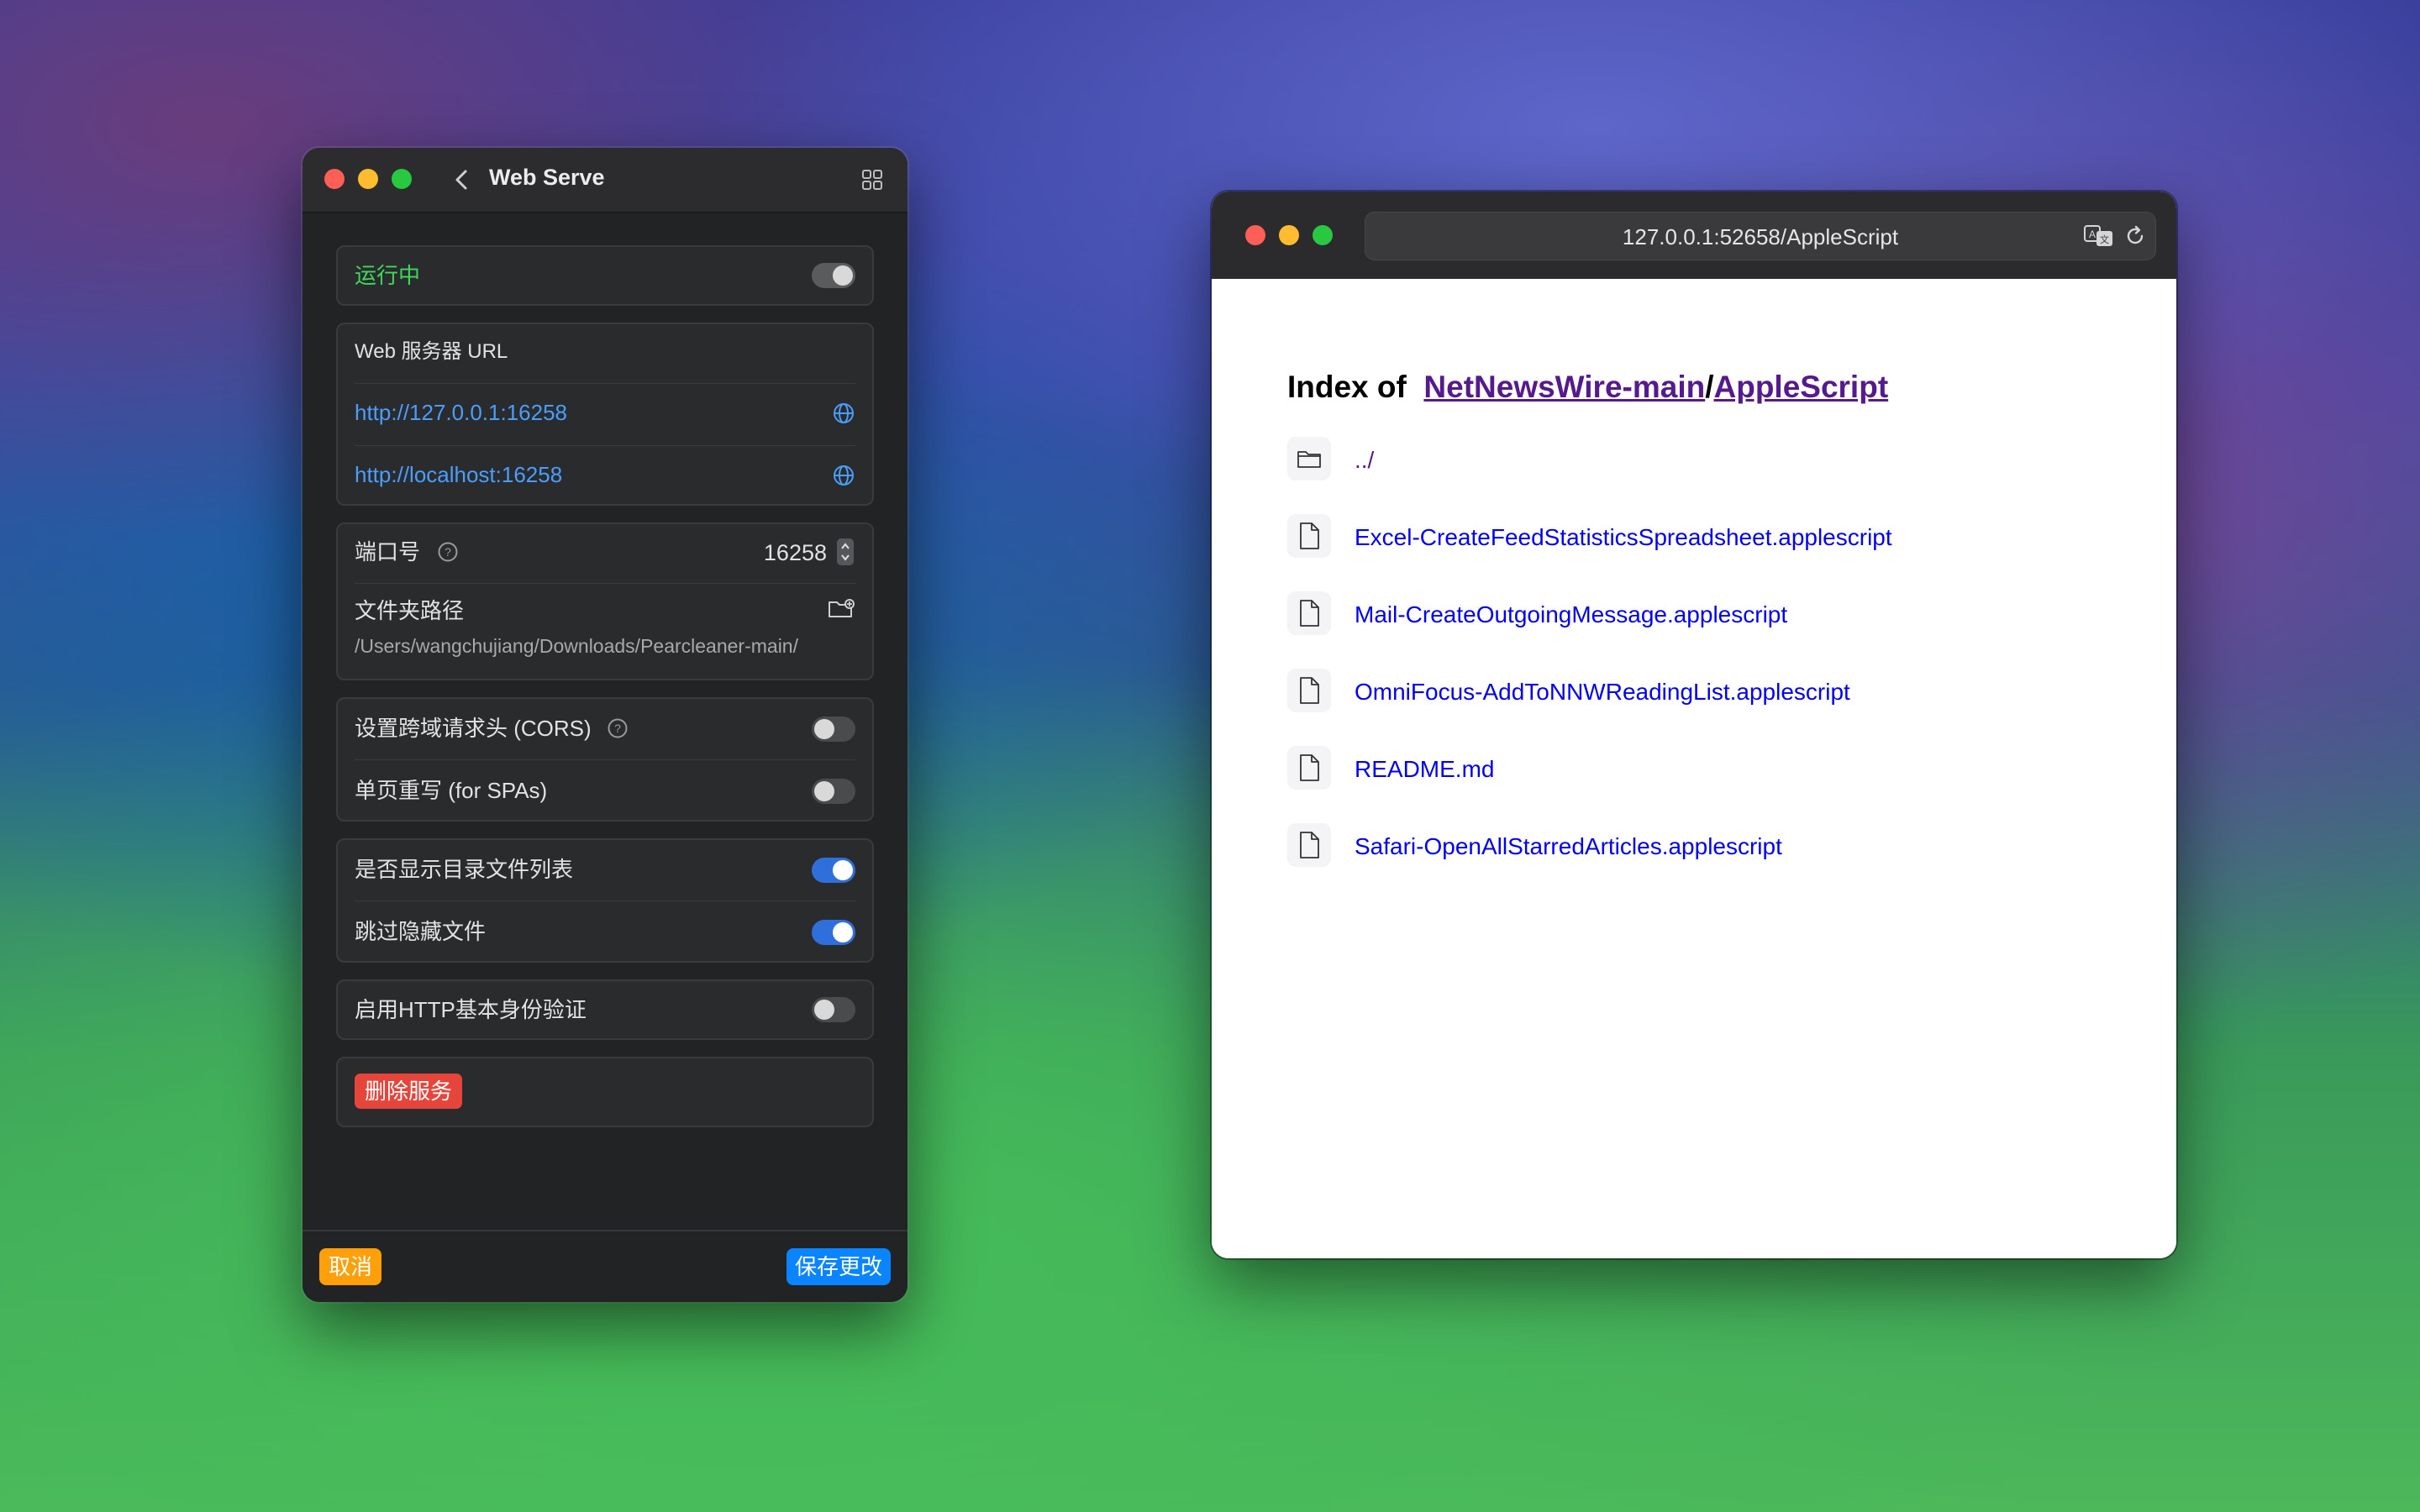 Image resolution: width=2420 pixels, height=1512 pixels. I want to click on running-card: 运行中, so click(605, 275).